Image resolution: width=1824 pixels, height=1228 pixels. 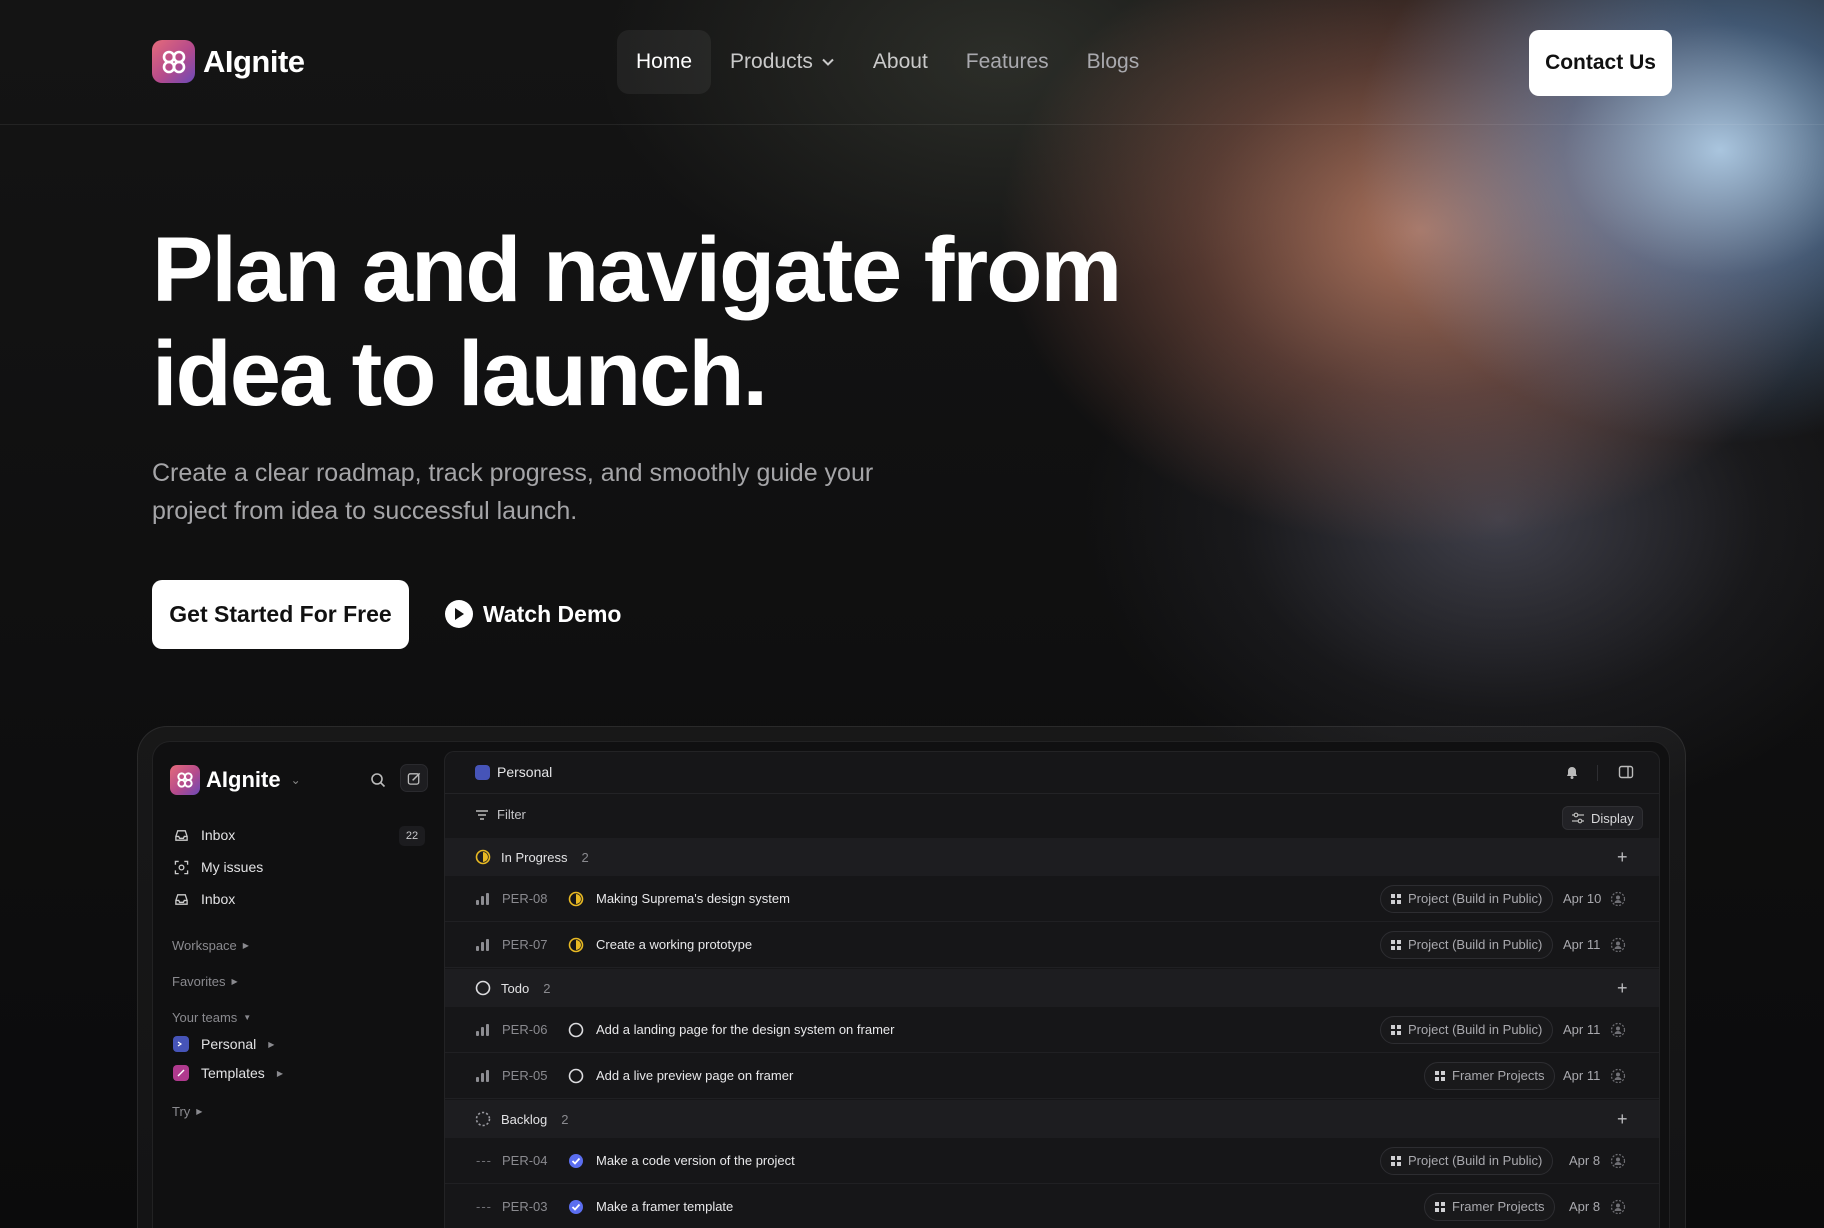 I want to click on section-label: Try, so click(x=181, y=1111).